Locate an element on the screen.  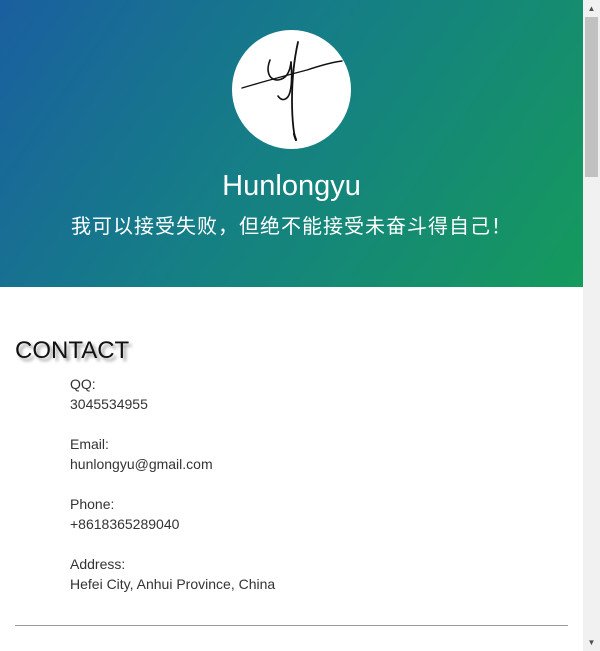
signature-logo-icon is located at coordinates (292, 91).